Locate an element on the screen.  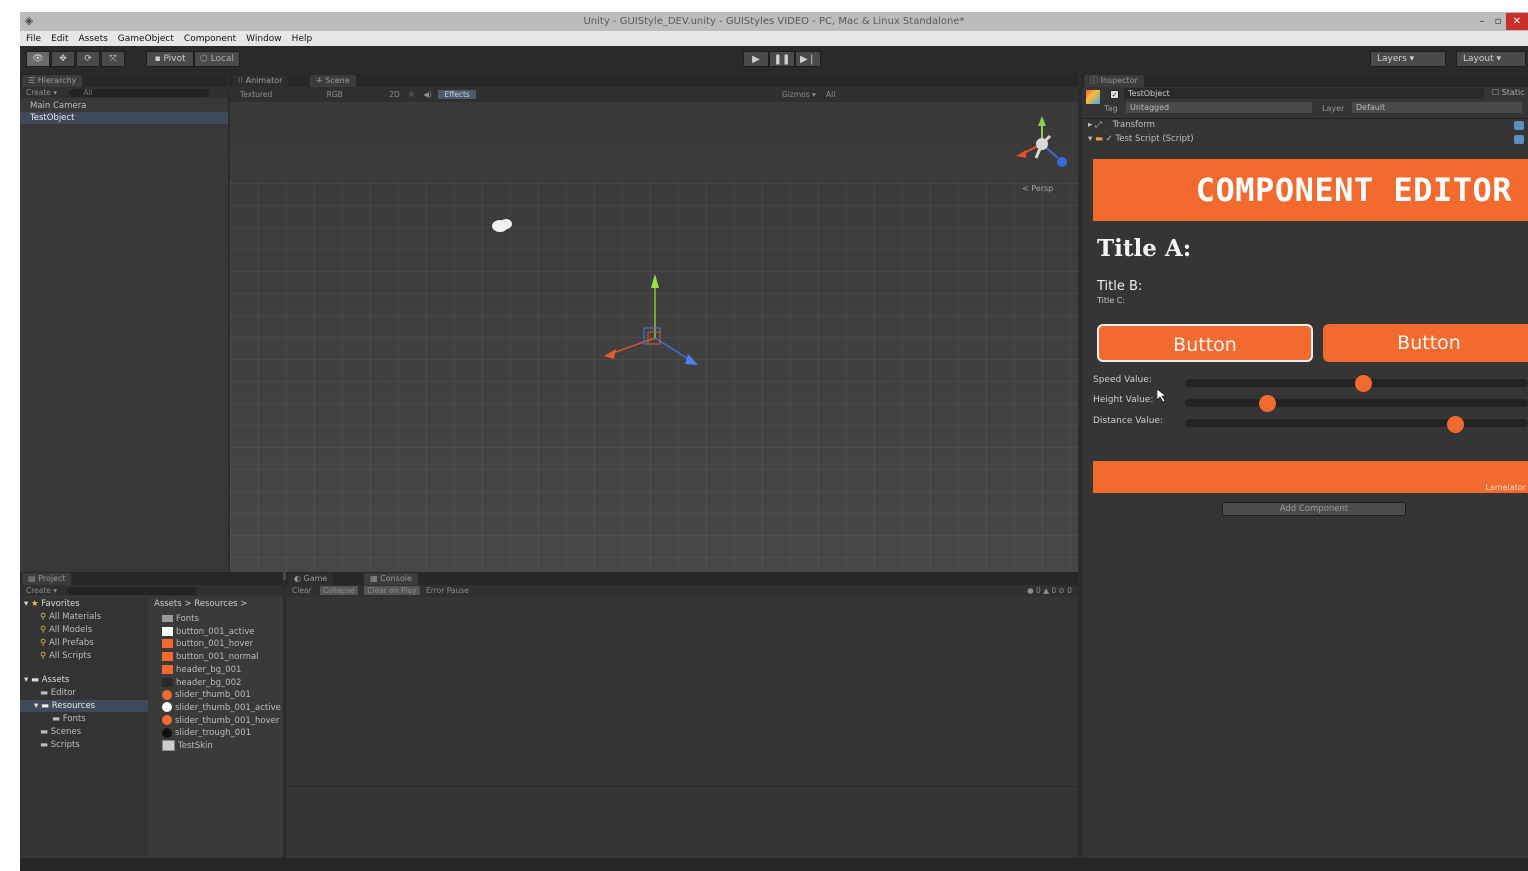
project-file-item: button_001_active is located at coordinates (216, 632).